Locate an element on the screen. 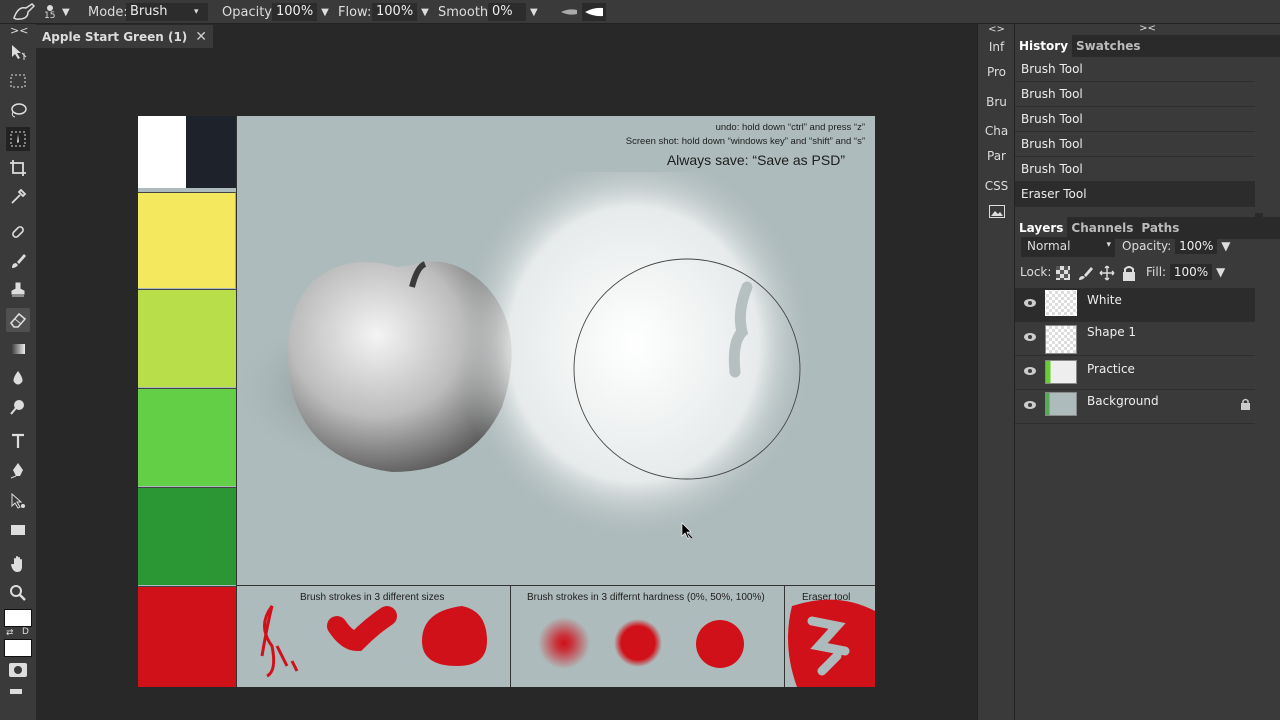 Image resolution: width=1280 pixels, height=720 pixels. hand-tool is located at coordinates (18, 564).